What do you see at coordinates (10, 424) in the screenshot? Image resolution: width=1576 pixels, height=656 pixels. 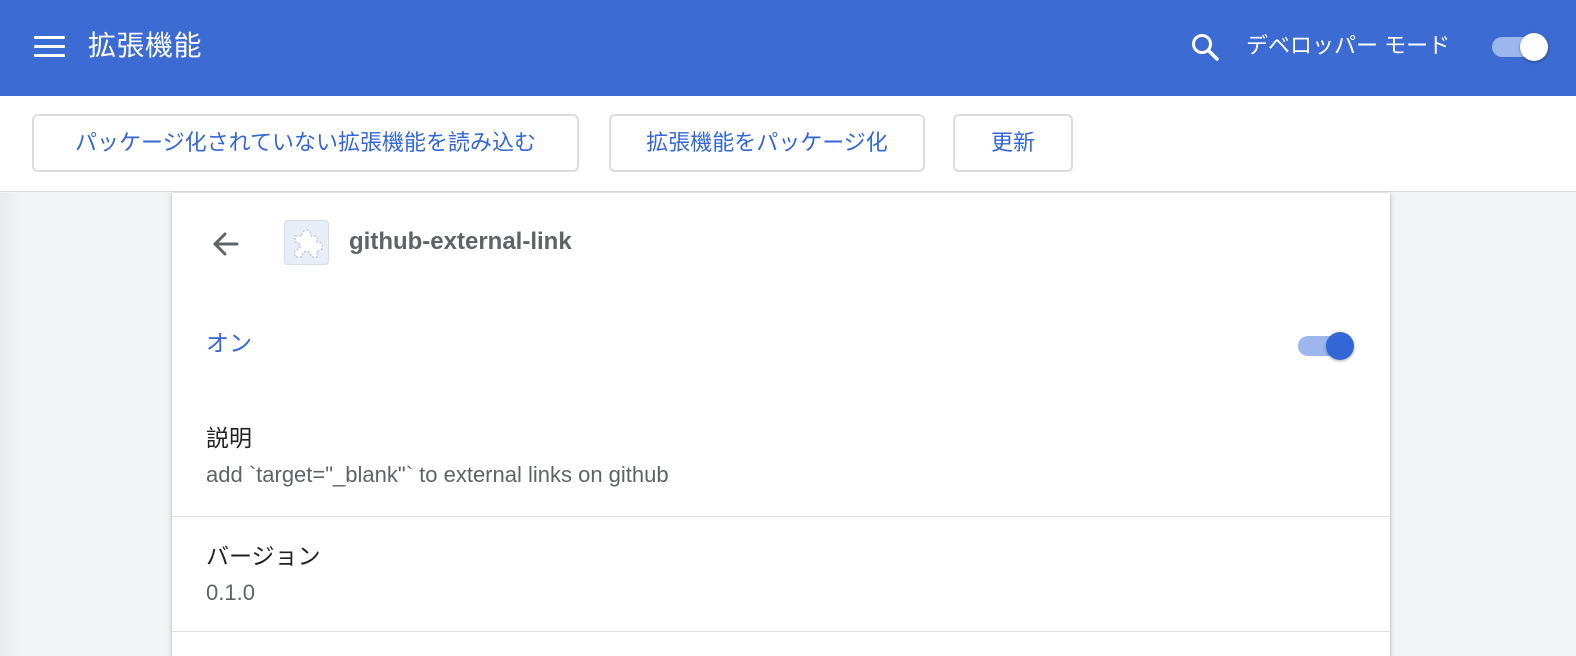 I see `side-shade` at bounding box center [10, 424].